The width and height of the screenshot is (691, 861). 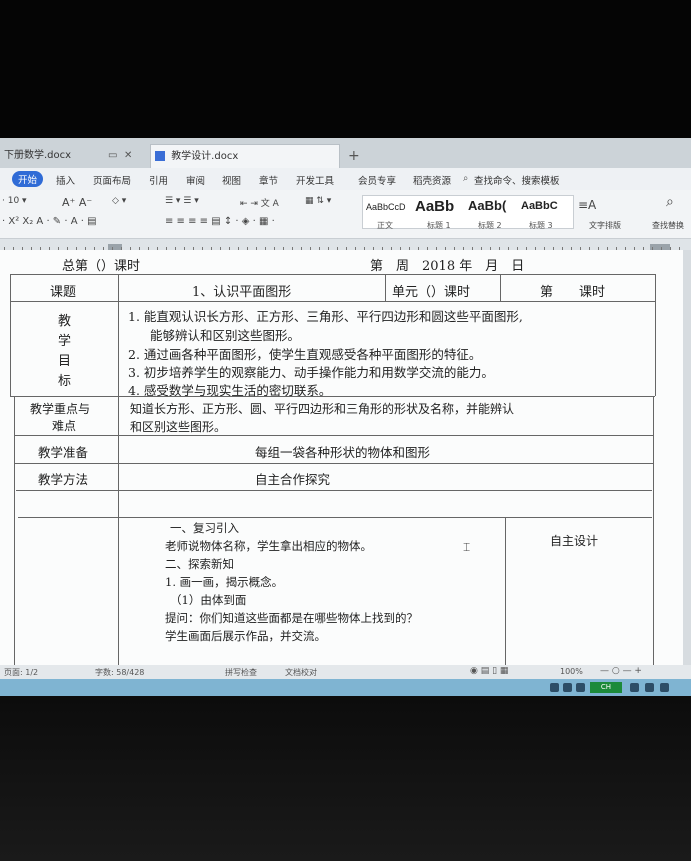 I want to click on find-replace-button: 查找替换, so click(x=668, y=225).